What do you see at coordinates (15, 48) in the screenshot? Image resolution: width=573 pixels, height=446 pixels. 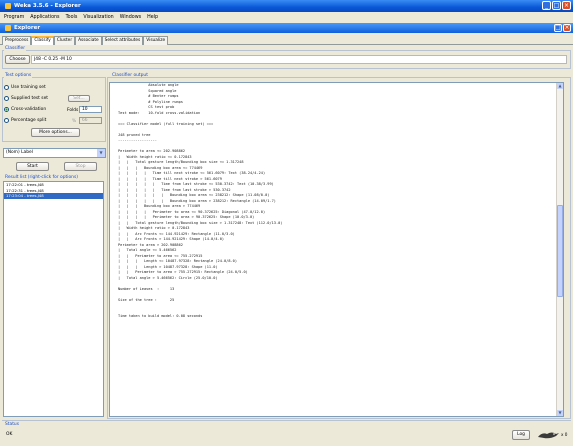 I see `classifier-group-label: Classifier` at bounding box center [15, 48].